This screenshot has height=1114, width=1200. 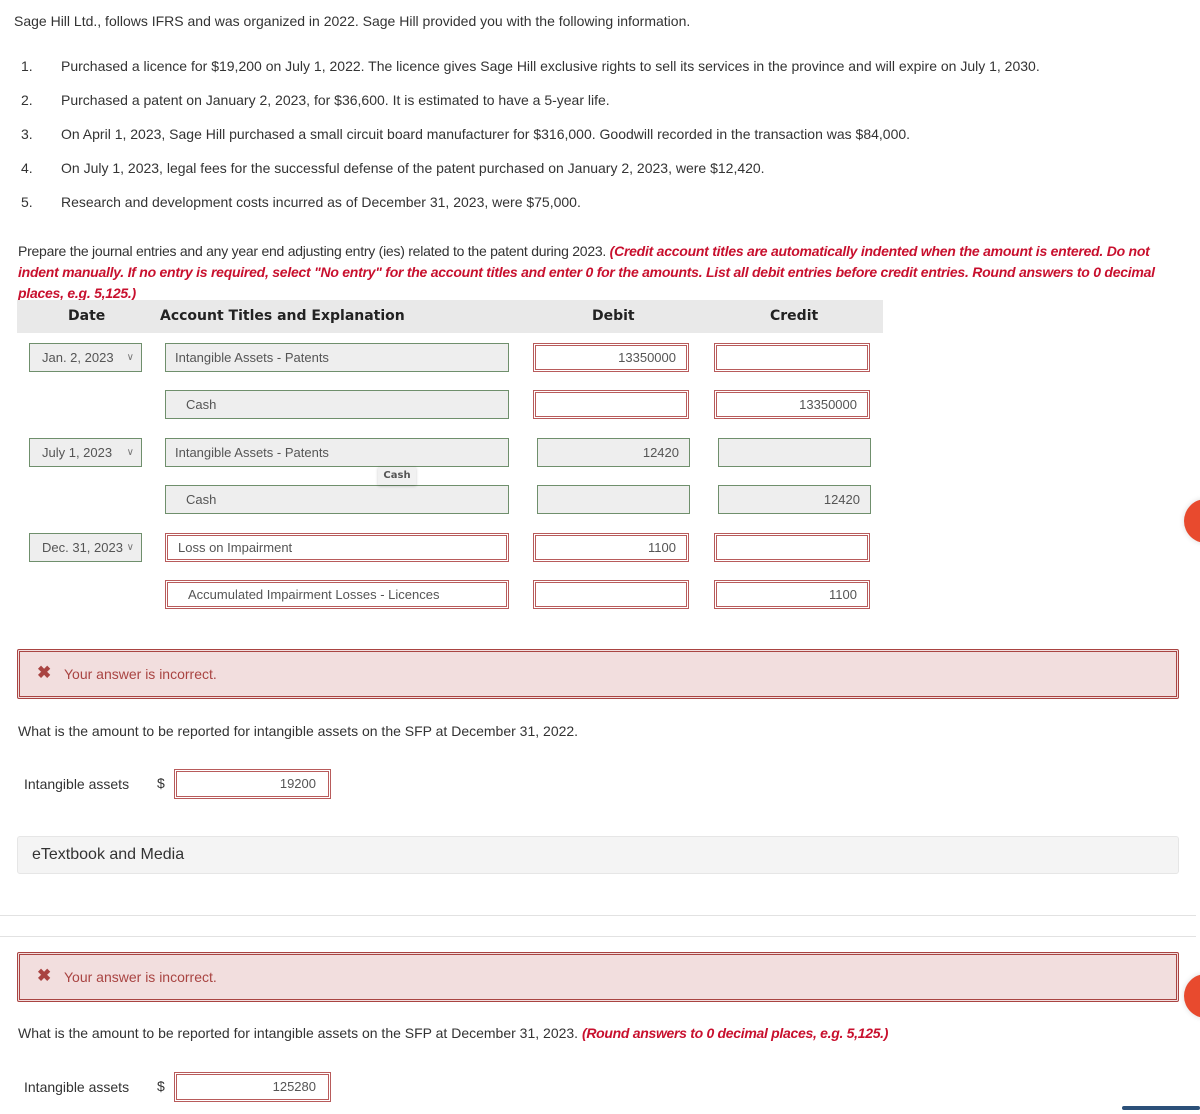 What do you see at coordinates (87, 316) in the screenshot?
I see `header-date: Date` at bounding box center [87, 316].